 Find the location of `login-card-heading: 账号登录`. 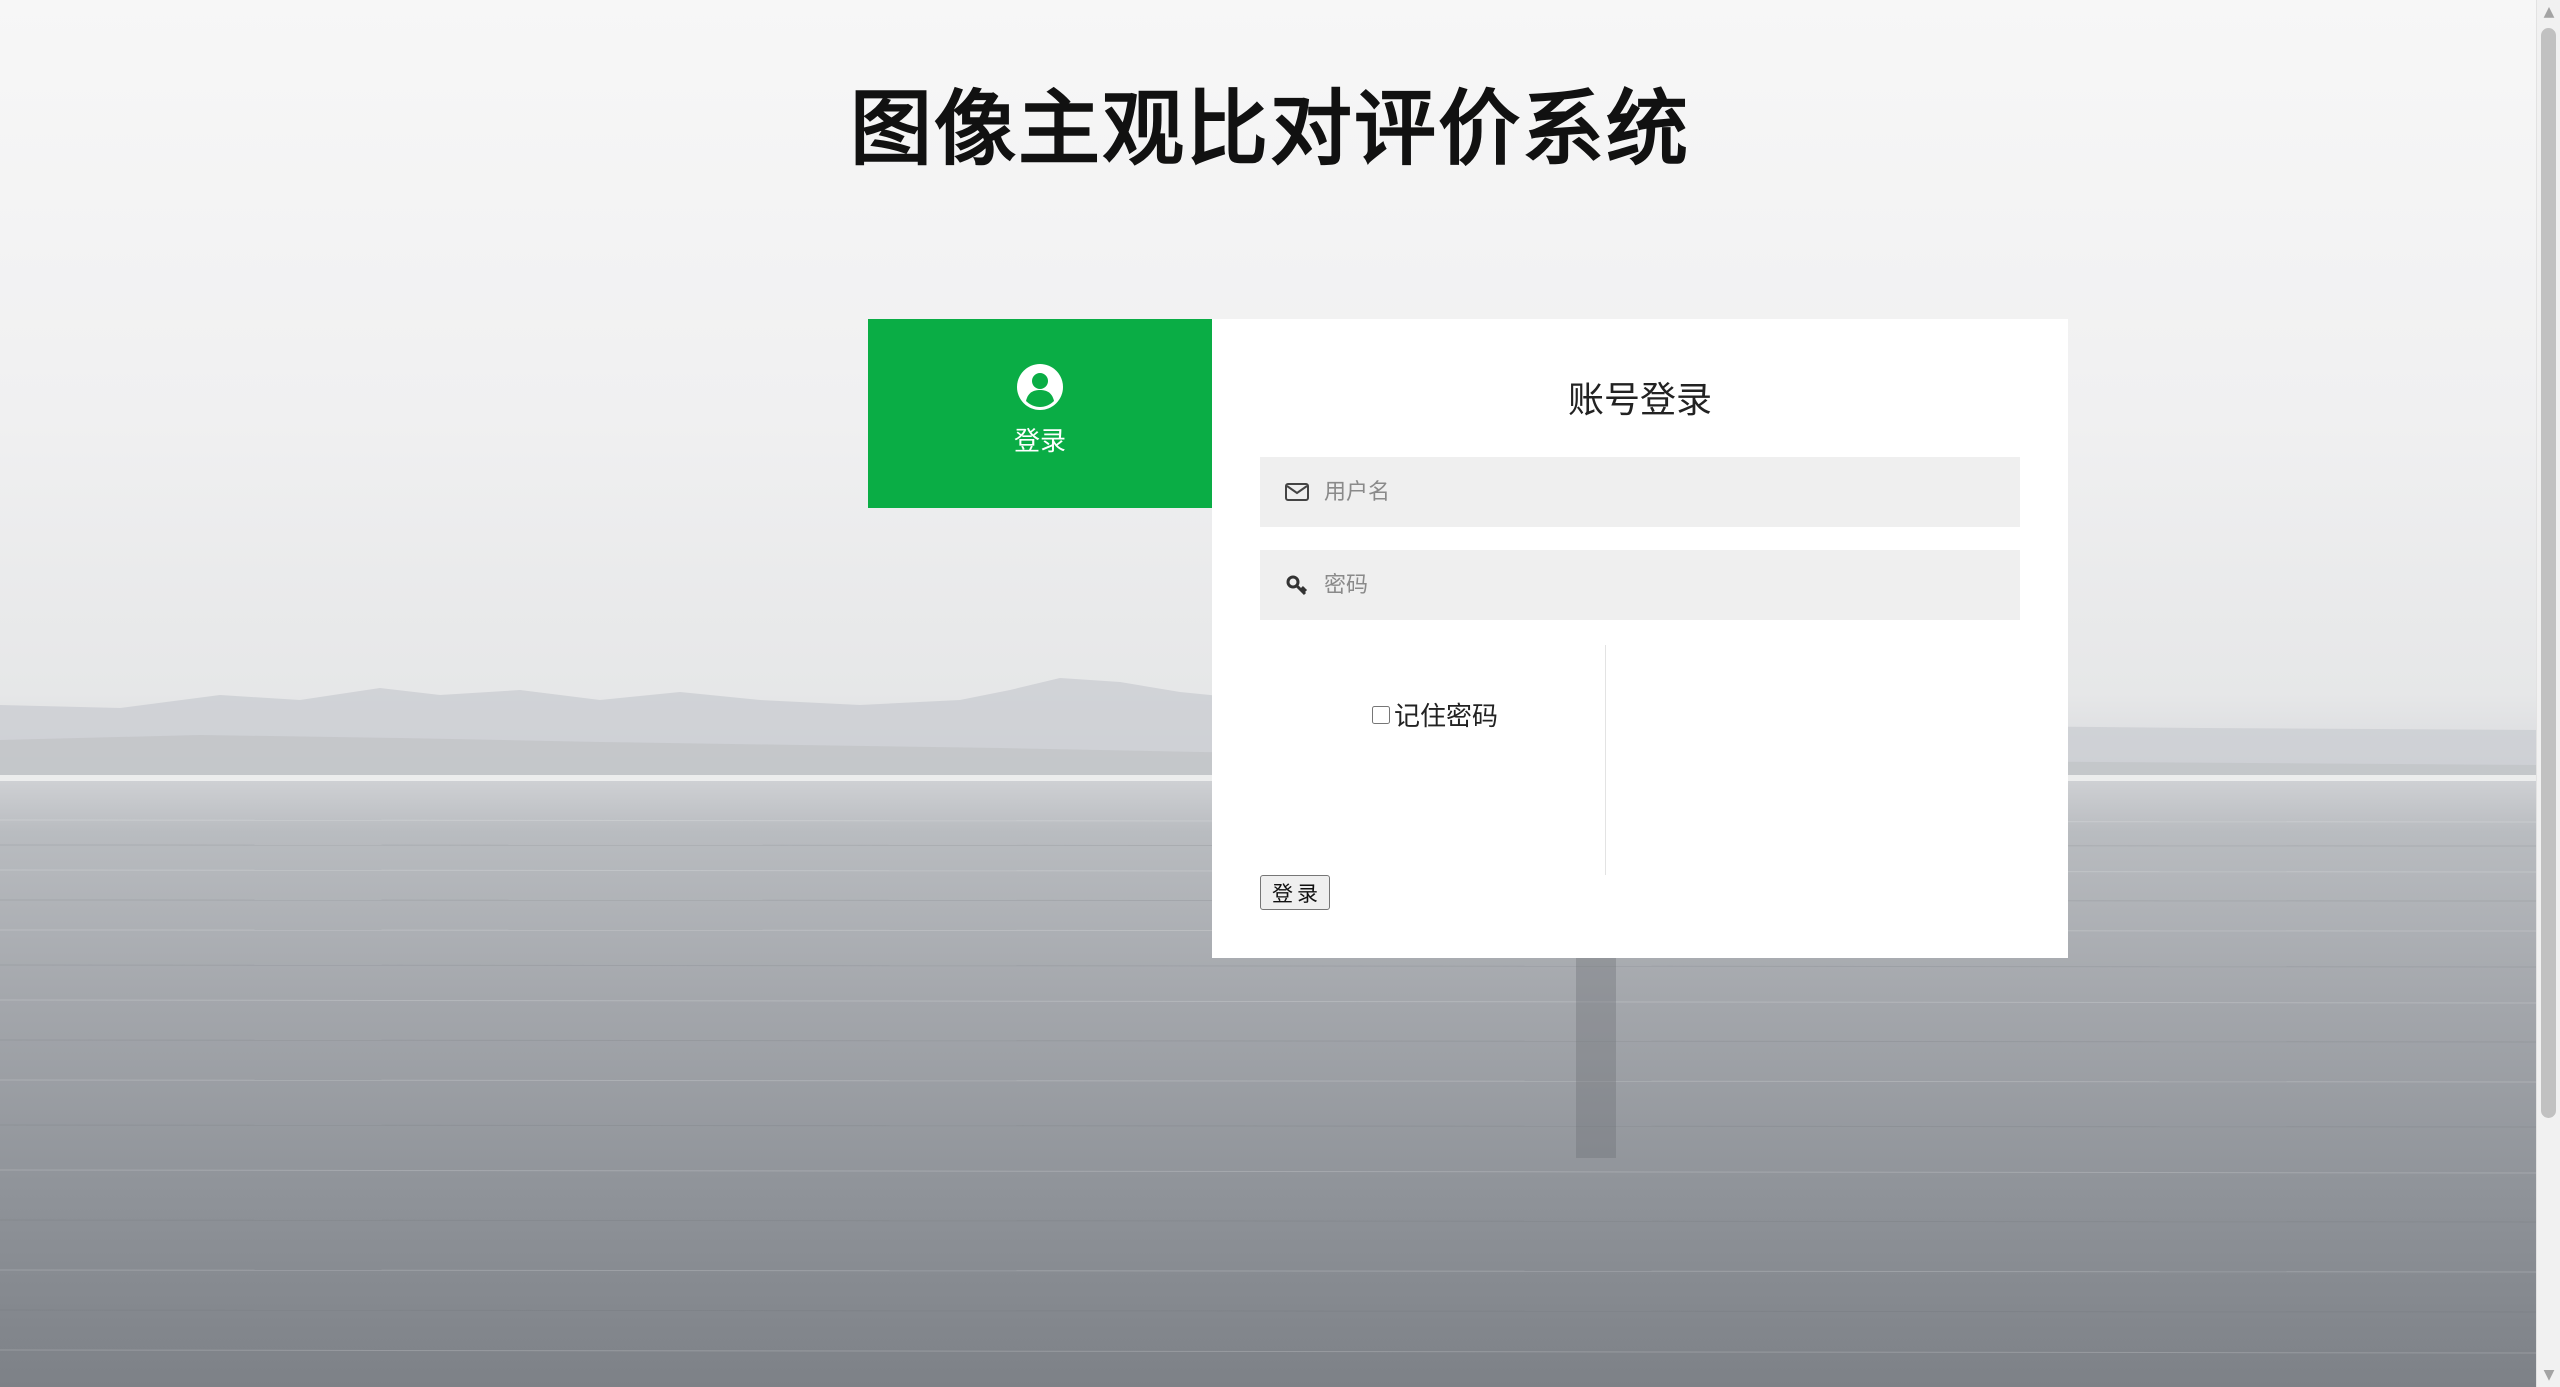

login-card-heading: 账号登录 is located at coordinates (1639, 400).